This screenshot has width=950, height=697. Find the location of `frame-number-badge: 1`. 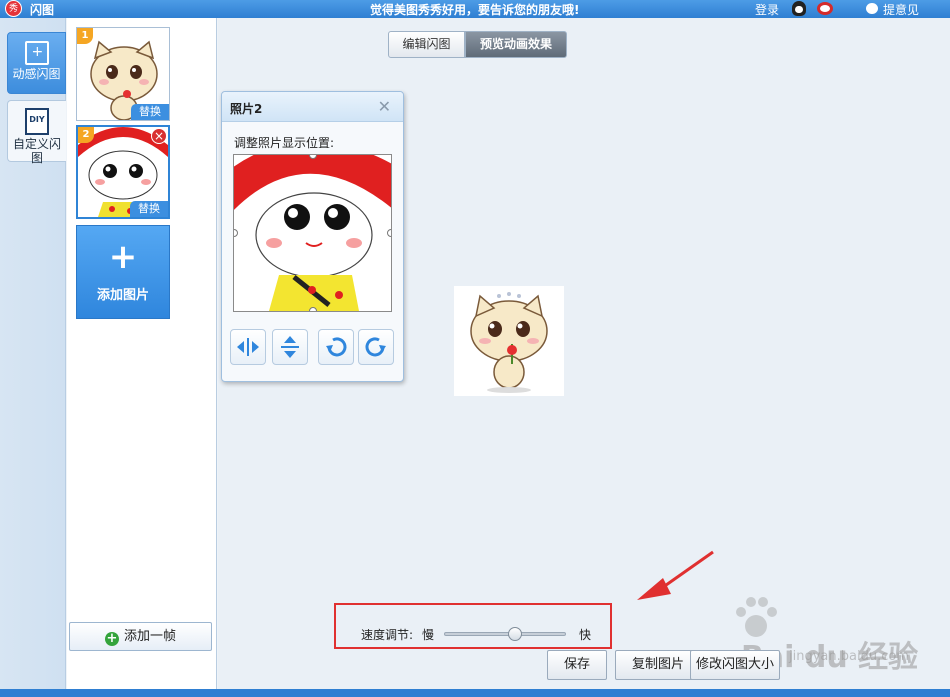

frame-number-badge: 1 is located at coordinates (85, 36).